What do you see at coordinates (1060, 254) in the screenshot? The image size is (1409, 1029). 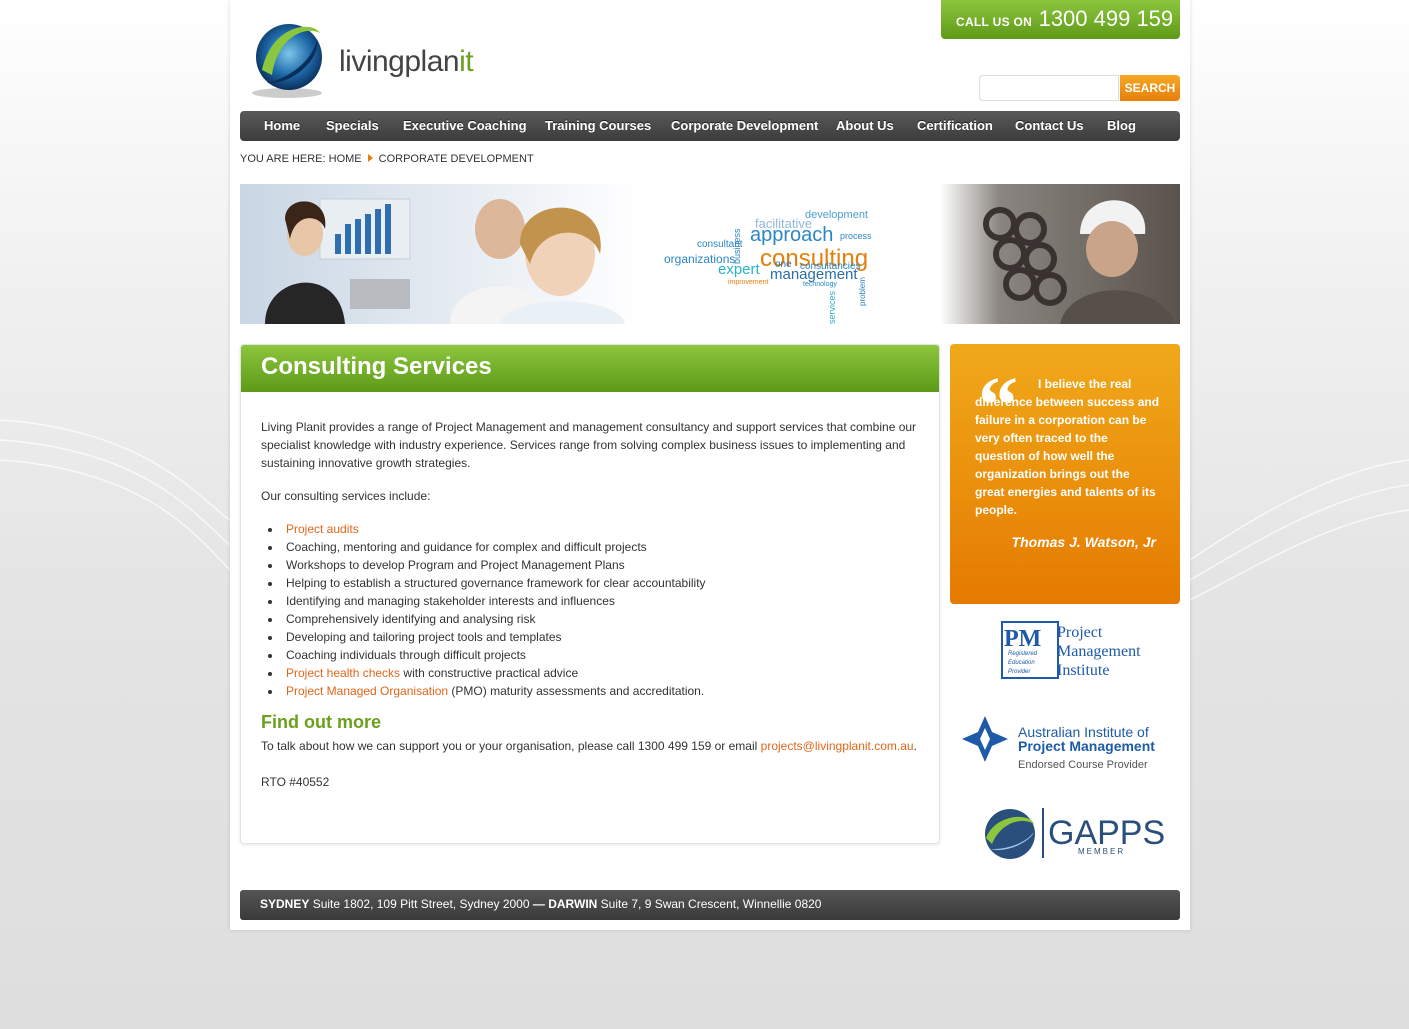 I see `worker-photo` at bounding box center [1060, 254].